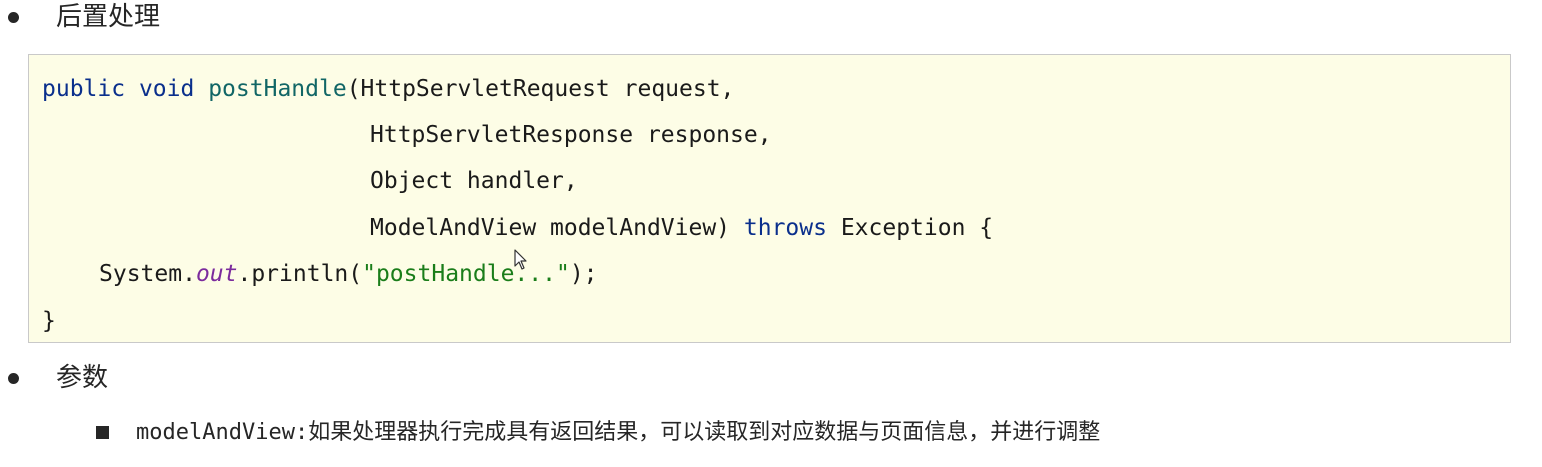 Image resolution: width=1542 pixels, height=467 pixels. What do you see at coordinates (520, 259) in the screenshot?
I see `mouse-cursor-icon` at bounding box center [520, 259].